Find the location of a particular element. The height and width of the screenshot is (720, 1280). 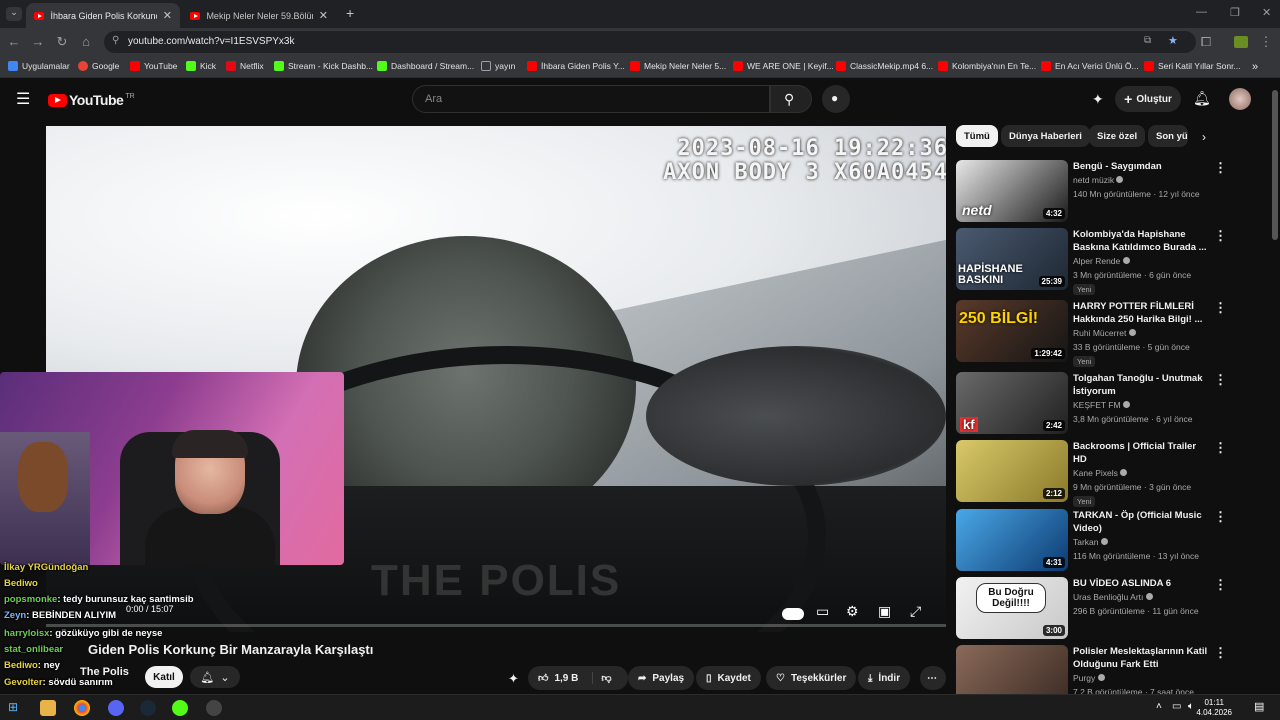

forward-icon: → is located at coordinates (38, 41).